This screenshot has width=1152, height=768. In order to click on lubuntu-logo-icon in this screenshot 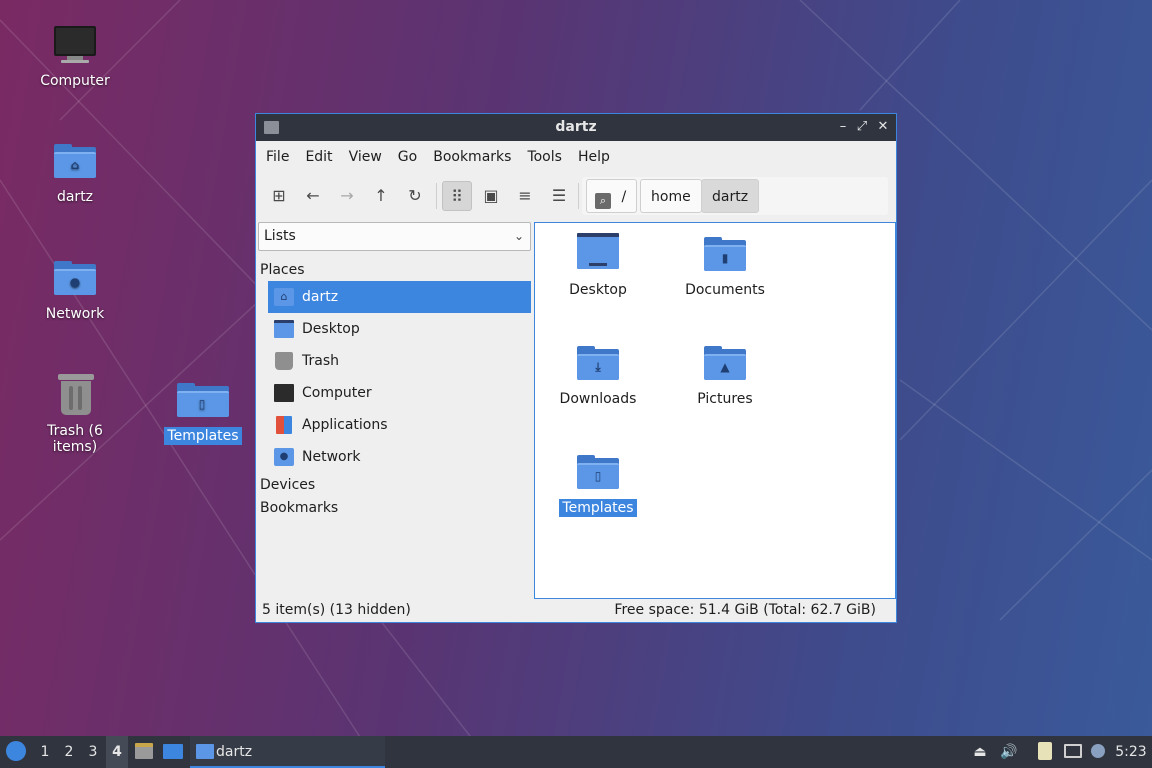, I will do `click(16, 751)`.